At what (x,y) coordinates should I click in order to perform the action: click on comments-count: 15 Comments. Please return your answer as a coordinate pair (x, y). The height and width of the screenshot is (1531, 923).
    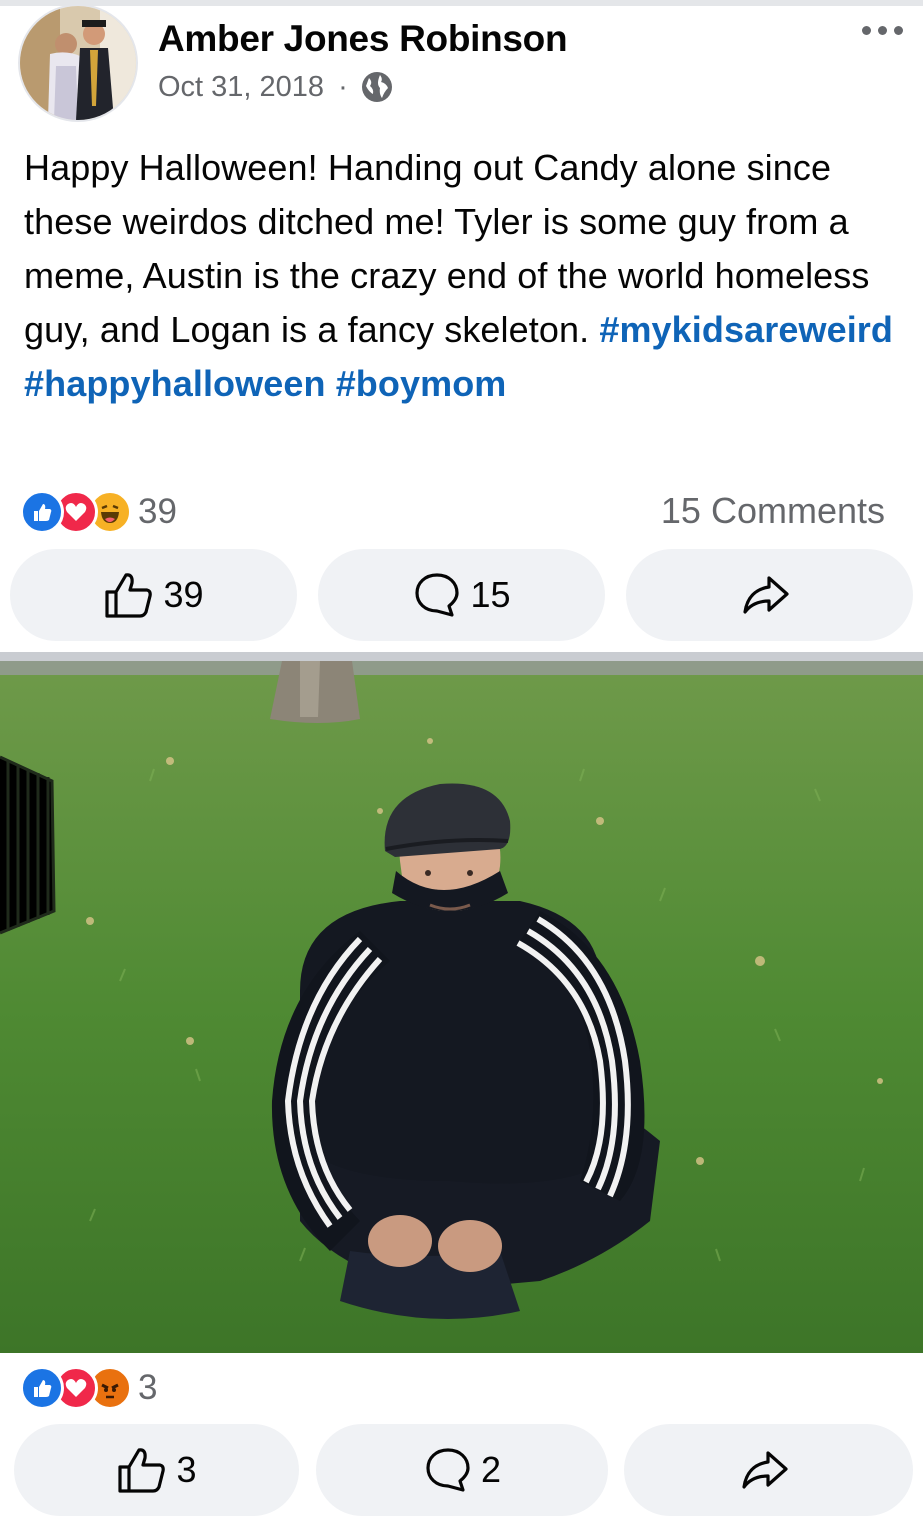
    Looking at the image, I should click on (773, 511).